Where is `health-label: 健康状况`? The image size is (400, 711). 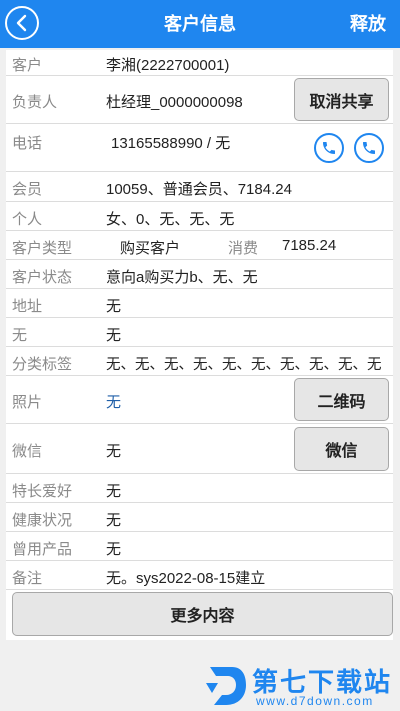 health-label: 健康状况 is located at coordinates (42, 520).